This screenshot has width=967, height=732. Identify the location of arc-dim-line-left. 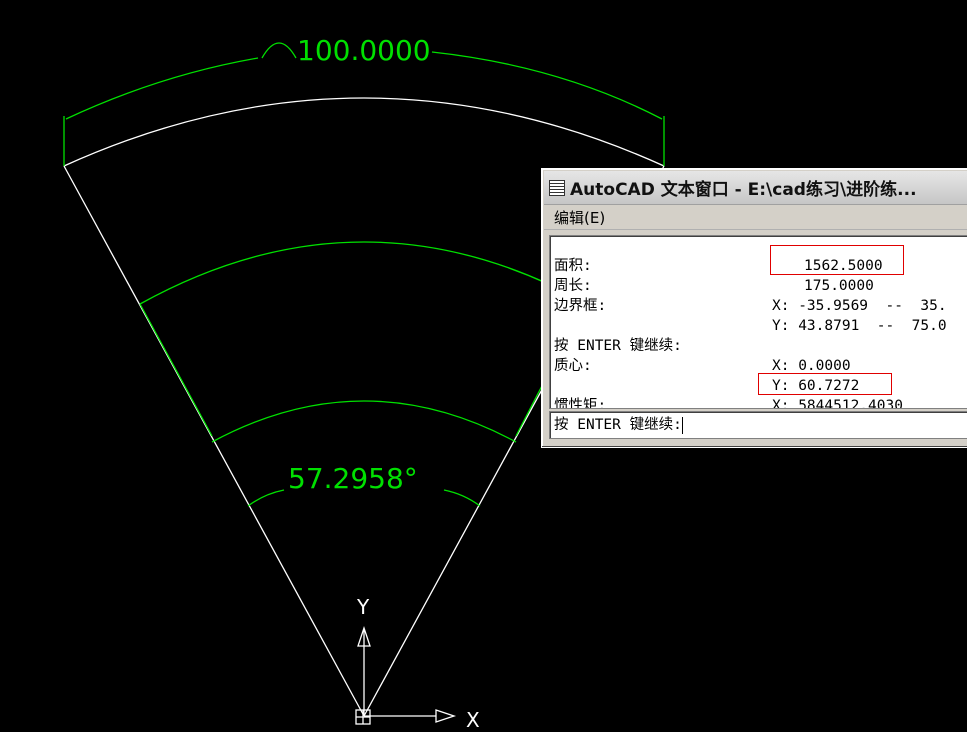
(162, 88).